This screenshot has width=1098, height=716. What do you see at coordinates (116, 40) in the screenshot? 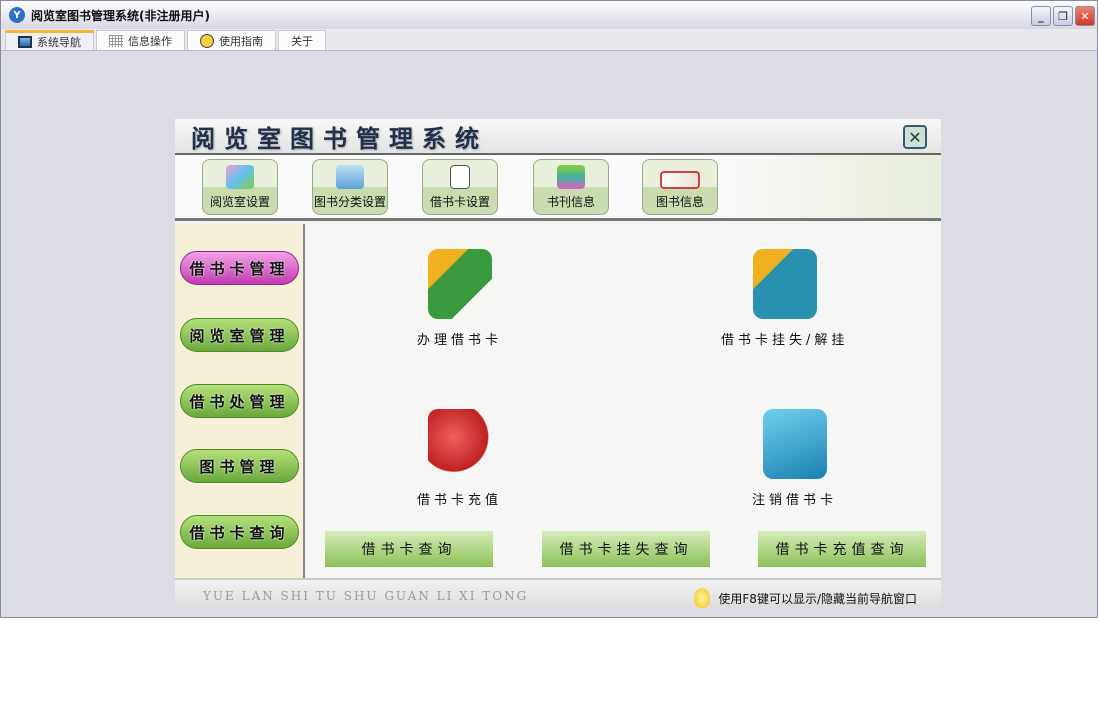
I see `grid-icon` at bounding box center [116, 40].